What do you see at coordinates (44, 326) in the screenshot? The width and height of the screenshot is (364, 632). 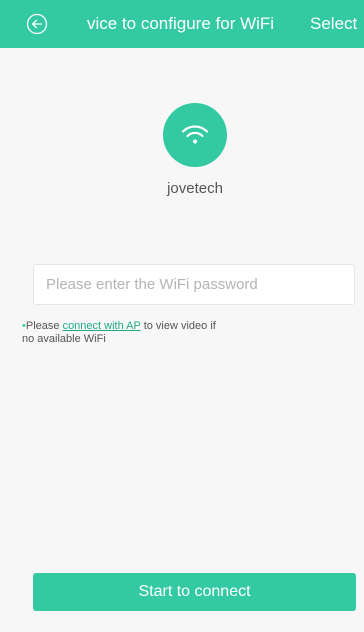 I see `tip-prefix: Please` at bounding box center [44, 326].